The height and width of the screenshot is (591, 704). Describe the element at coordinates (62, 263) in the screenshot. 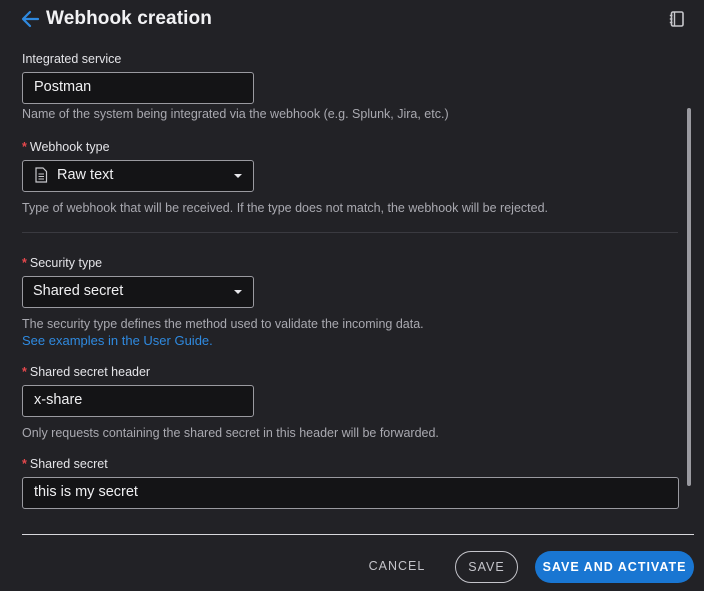

I see `security-type-label: * Security type` at that location.